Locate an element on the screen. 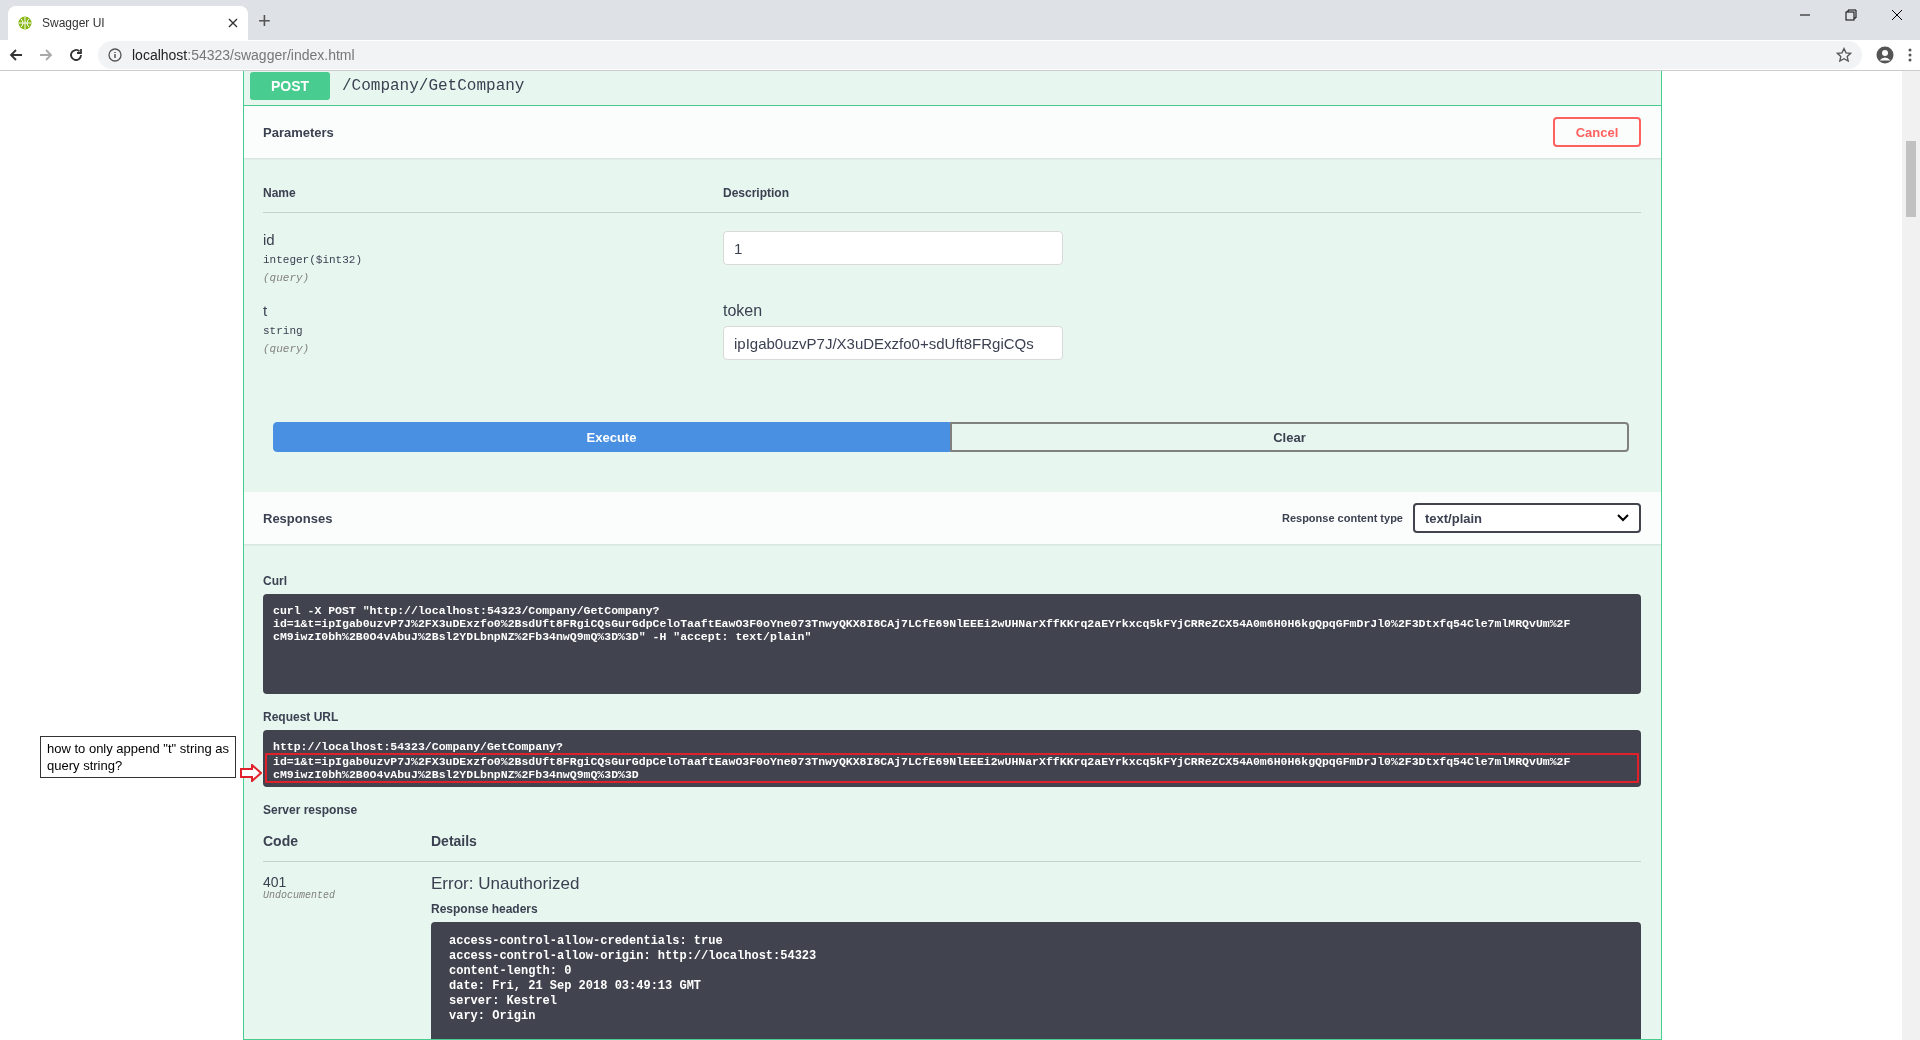  header-line: date: Fri, 21 Sep 2018 03:49:13 GMT is located at coordinates (576, 986).